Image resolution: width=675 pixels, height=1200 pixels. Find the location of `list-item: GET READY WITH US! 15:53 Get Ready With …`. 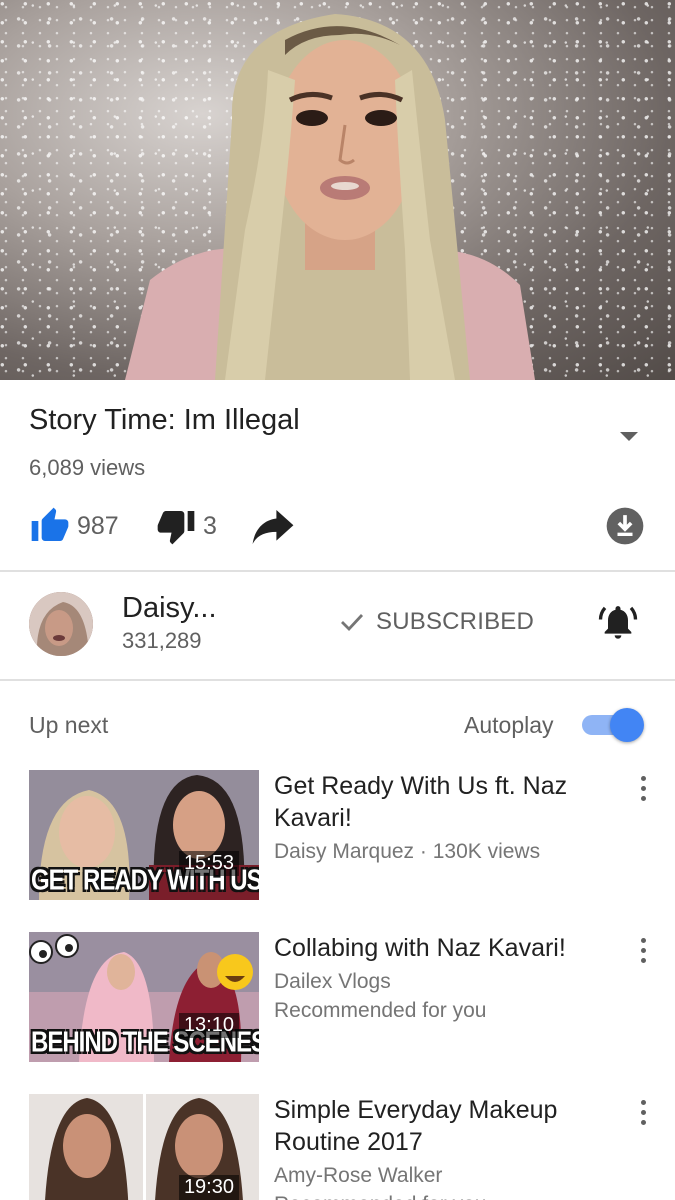

list-item: GET READY WITH US! 15:53 Get Ready With … is located at coordinates (337, 836).